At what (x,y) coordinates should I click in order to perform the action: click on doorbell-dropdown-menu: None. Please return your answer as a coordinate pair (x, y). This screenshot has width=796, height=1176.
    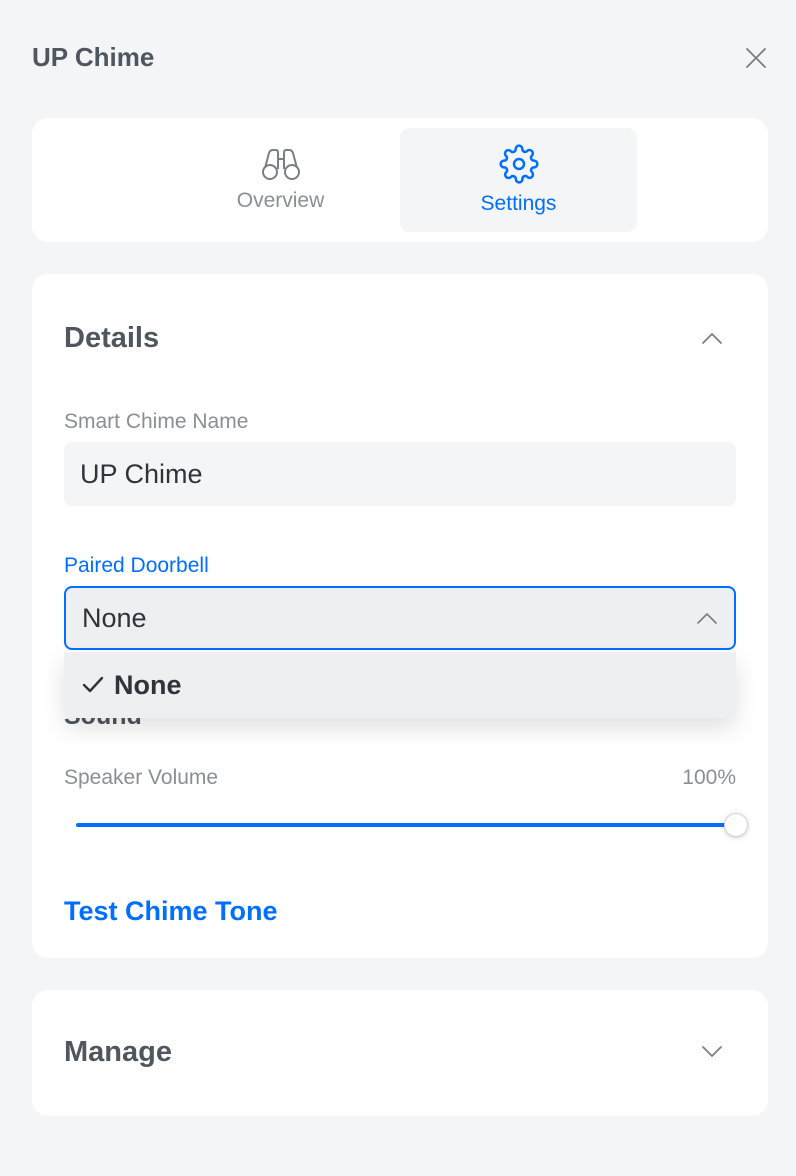
    Looking at the image, I should click on (400, 685).